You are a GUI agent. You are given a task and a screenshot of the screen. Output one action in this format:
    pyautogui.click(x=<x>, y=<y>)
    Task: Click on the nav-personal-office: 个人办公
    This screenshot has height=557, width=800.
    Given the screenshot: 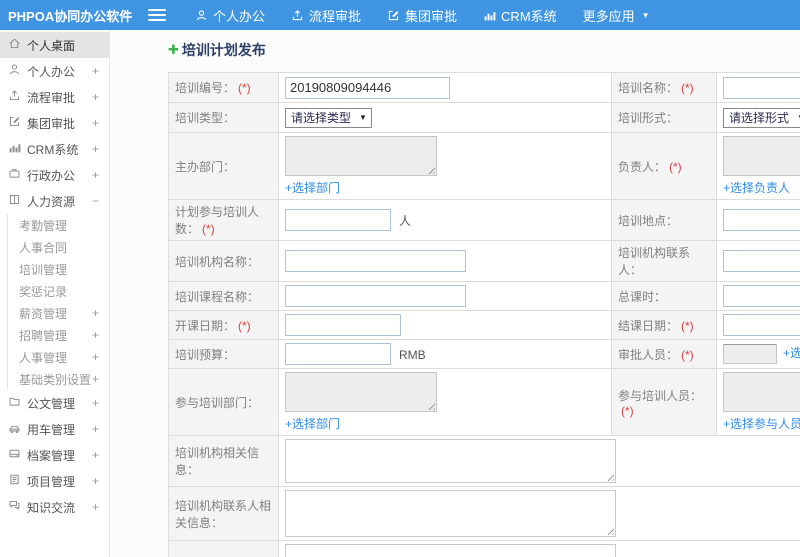 What is the action you would take?
    pyautogui.click(x=230, y=15)
    